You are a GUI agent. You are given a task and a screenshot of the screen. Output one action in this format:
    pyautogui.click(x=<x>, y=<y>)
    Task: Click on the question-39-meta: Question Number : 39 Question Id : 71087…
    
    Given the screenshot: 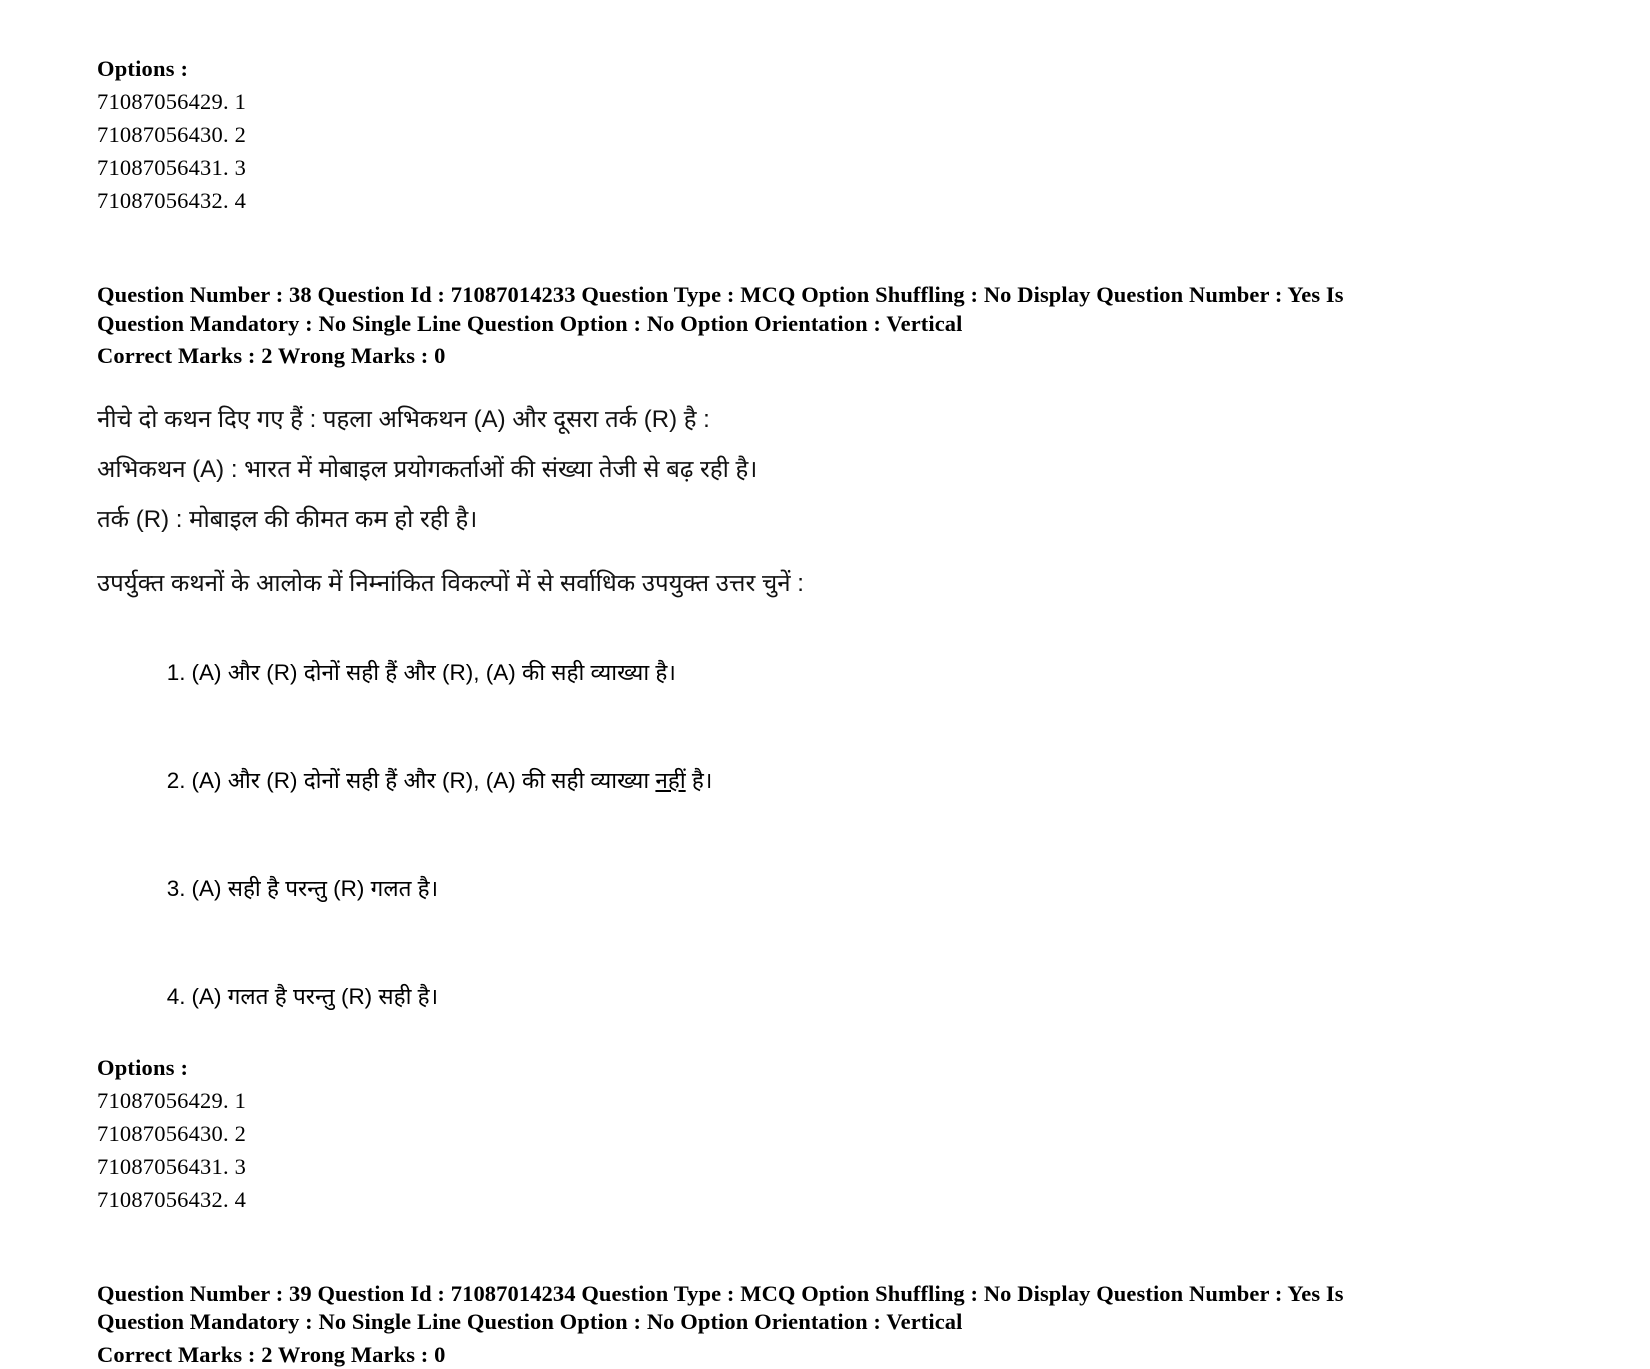 What is the action you would take?
    pyautogui.click(x=797, y=1324)
    